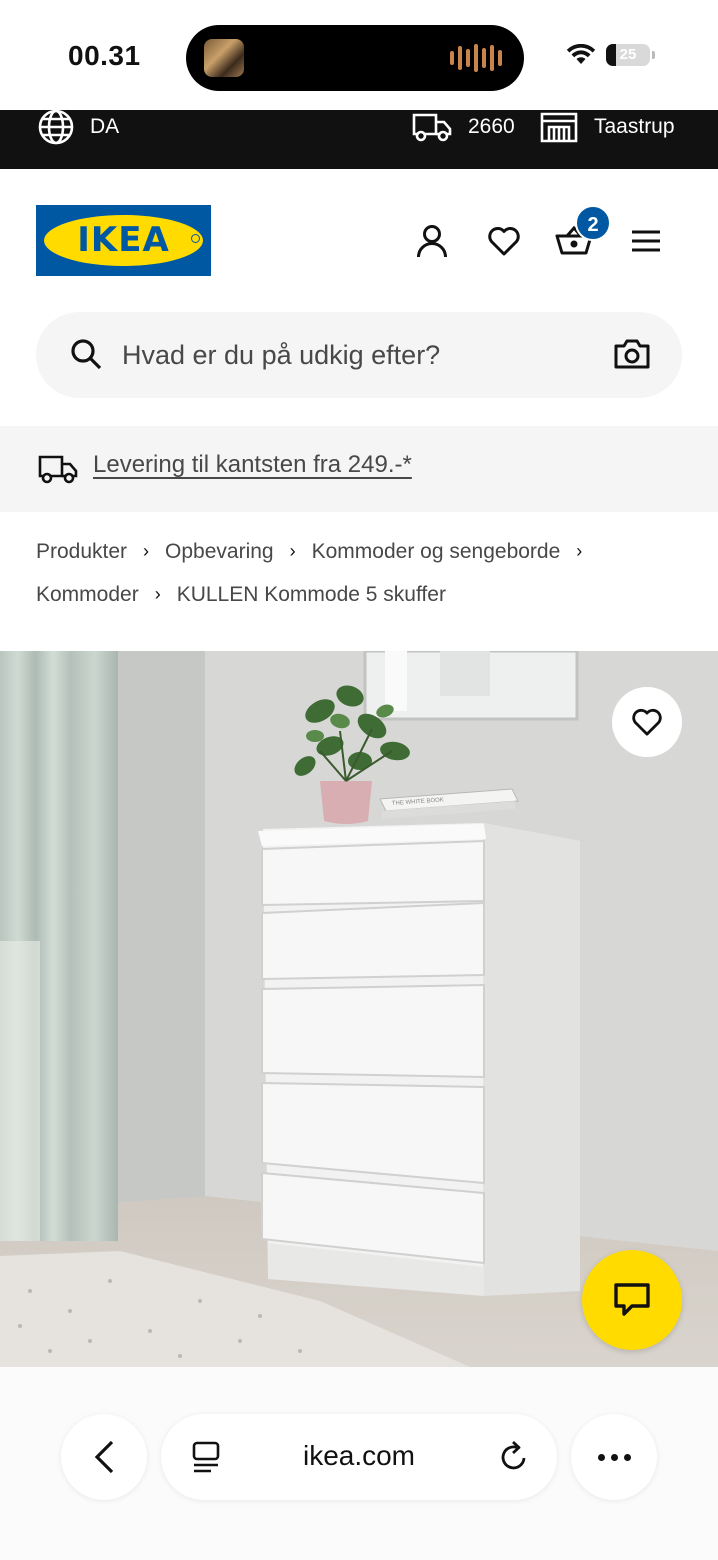  I want to click on browser-more-button, so click(614, 1457).